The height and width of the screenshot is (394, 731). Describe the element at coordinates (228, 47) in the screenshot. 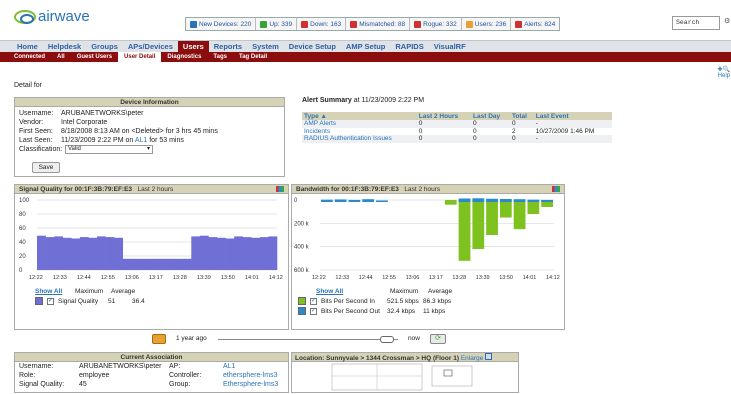

I see `tab-reports: Reports` at that location.